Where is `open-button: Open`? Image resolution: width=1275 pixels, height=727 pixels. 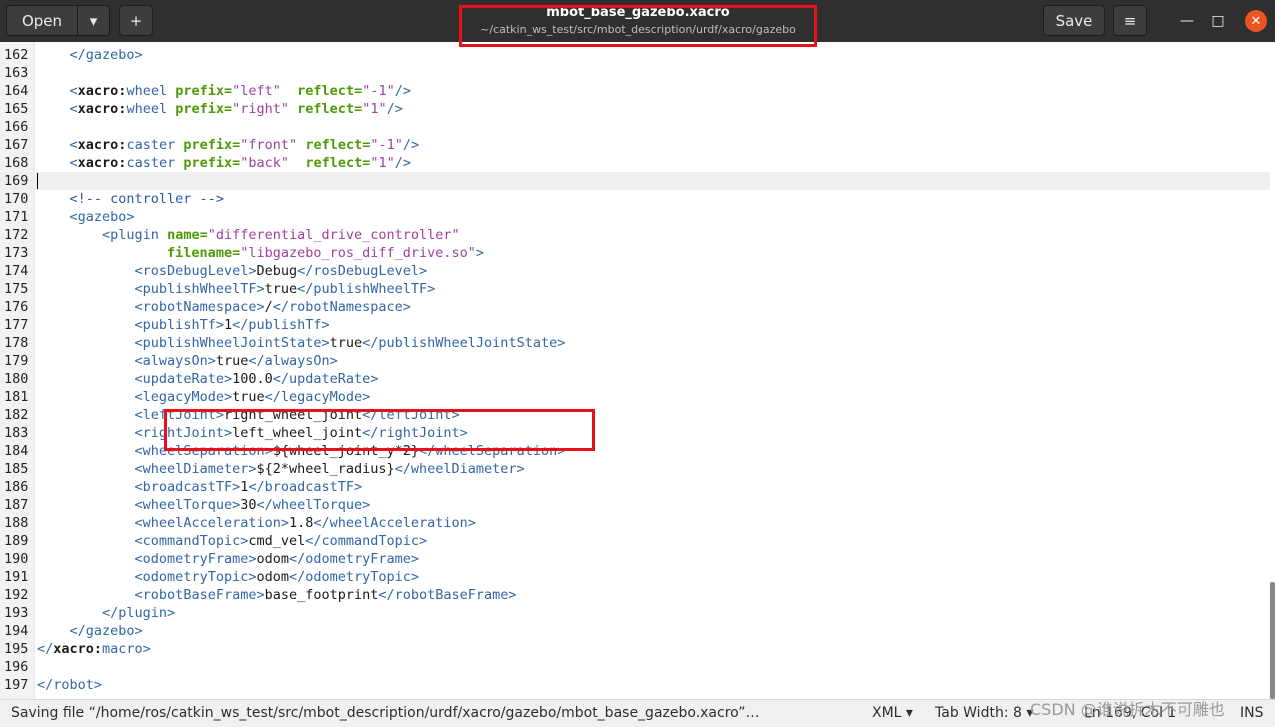 open-button: Open is located at coordinates (42, 20).